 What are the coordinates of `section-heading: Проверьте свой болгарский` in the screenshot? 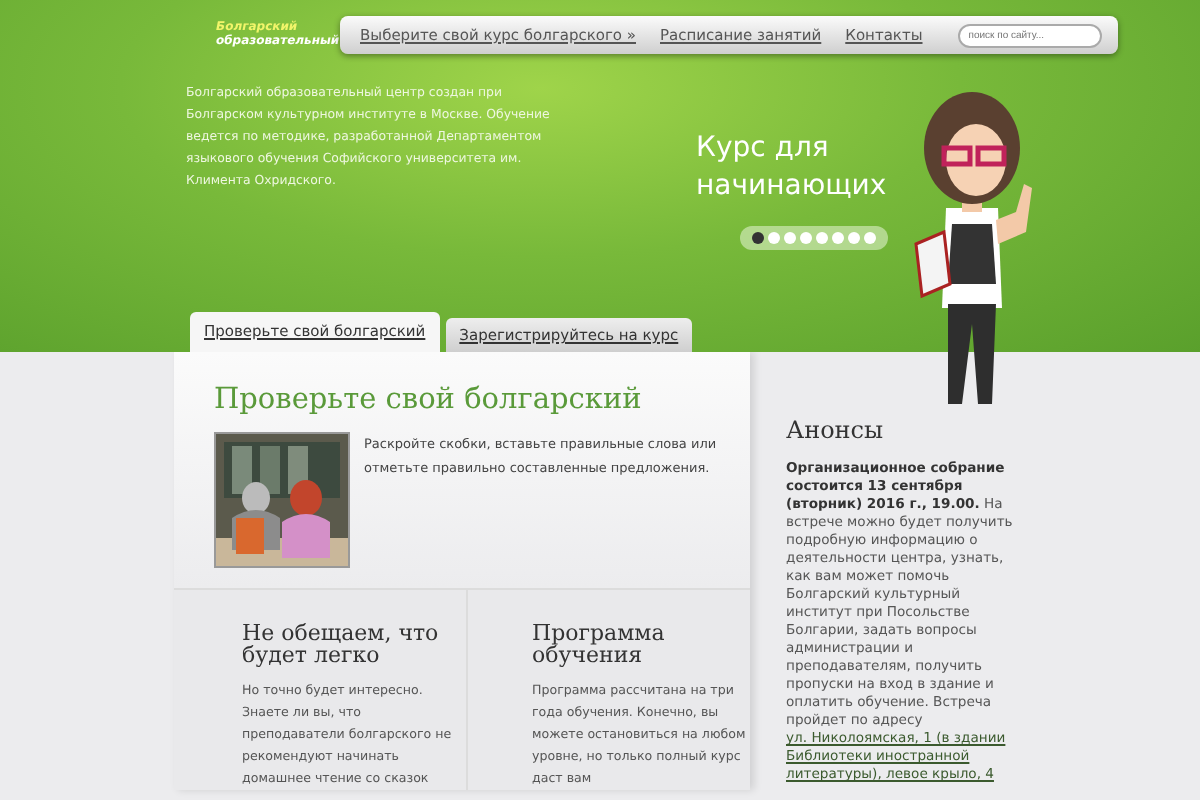 It's located at (429, 400).